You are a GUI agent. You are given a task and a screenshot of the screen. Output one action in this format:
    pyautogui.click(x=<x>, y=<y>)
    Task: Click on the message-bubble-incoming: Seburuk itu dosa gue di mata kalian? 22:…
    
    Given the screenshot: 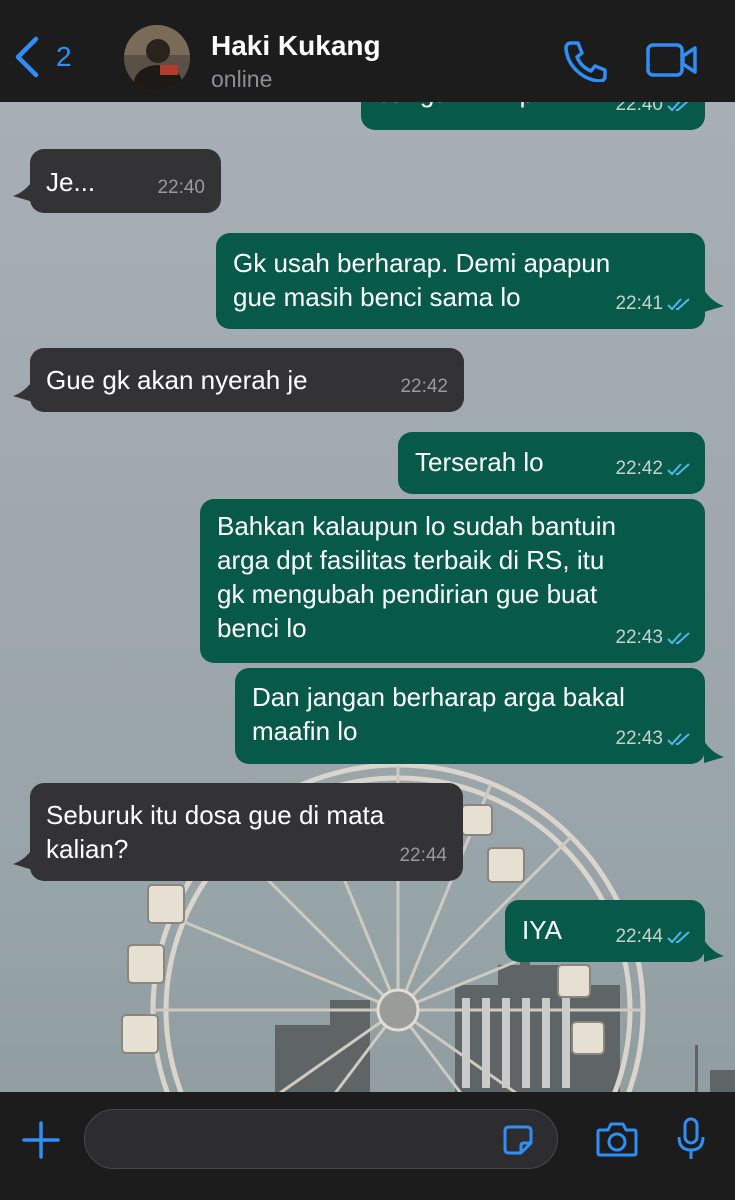 What is the action you would take?
    pyautogui.click(x=246, y=832)
    